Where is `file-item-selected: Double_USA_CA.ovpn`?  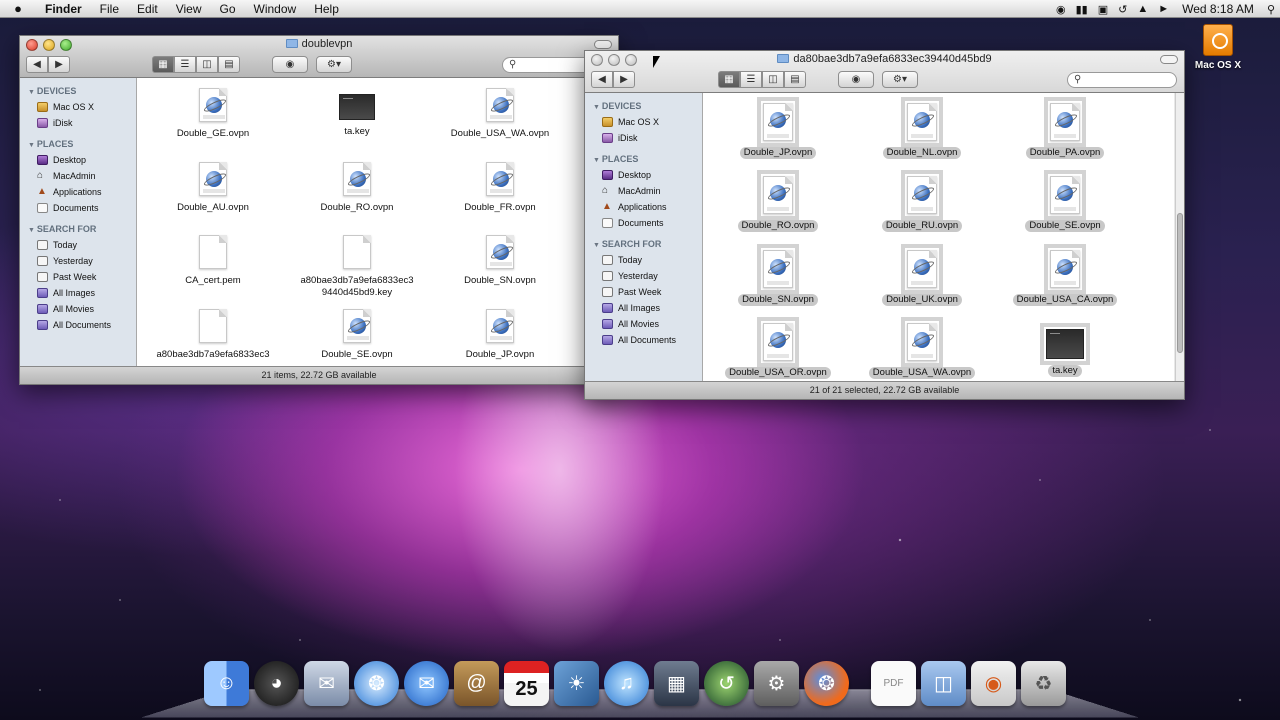
file-item-selected: Double_USA_CA.ovpn is located at coordinates (1065, 275).